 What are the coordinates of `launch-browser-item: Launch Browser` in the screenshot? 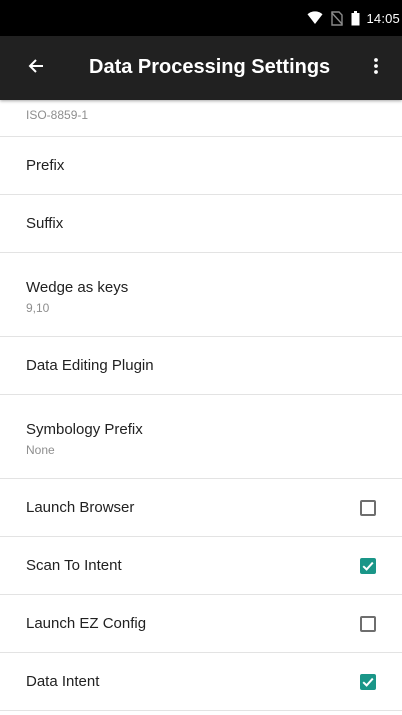 It's located at (201, 508).